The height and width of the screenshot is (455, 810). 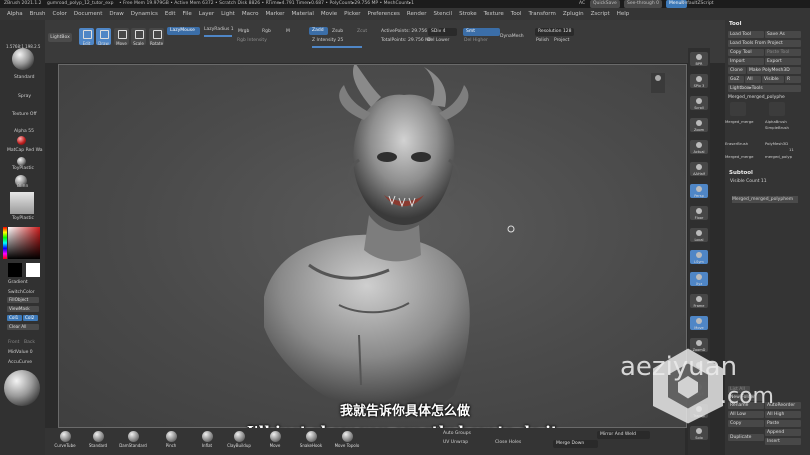 I want to click on brush-inflat: Inflat, so click(x=207, y=441).